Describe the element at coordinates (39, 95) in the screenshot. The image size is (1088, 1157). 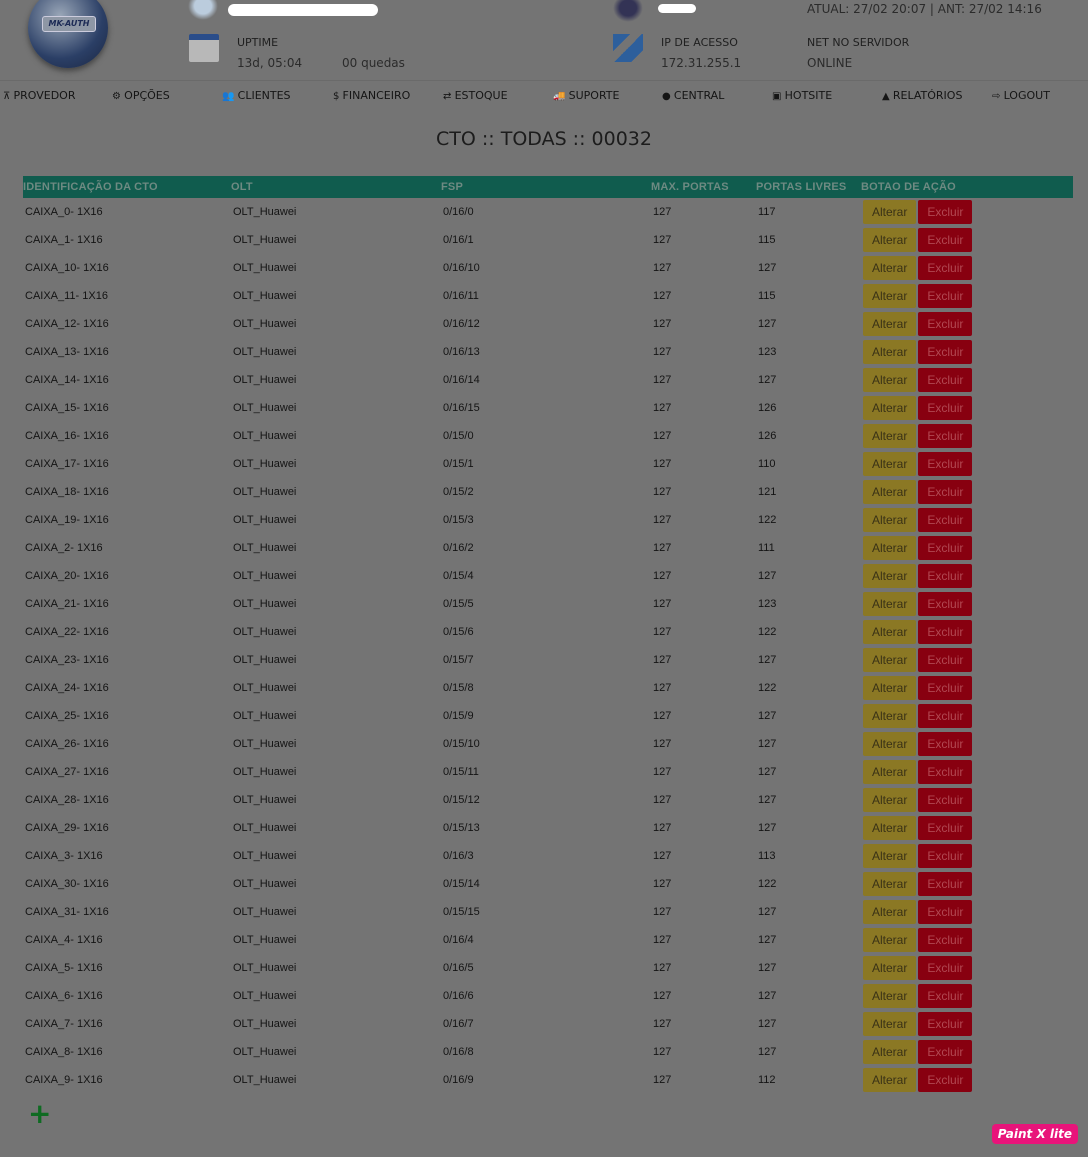
I see `nav-item-provedor: ⊼ PROVEDOR` at that location.